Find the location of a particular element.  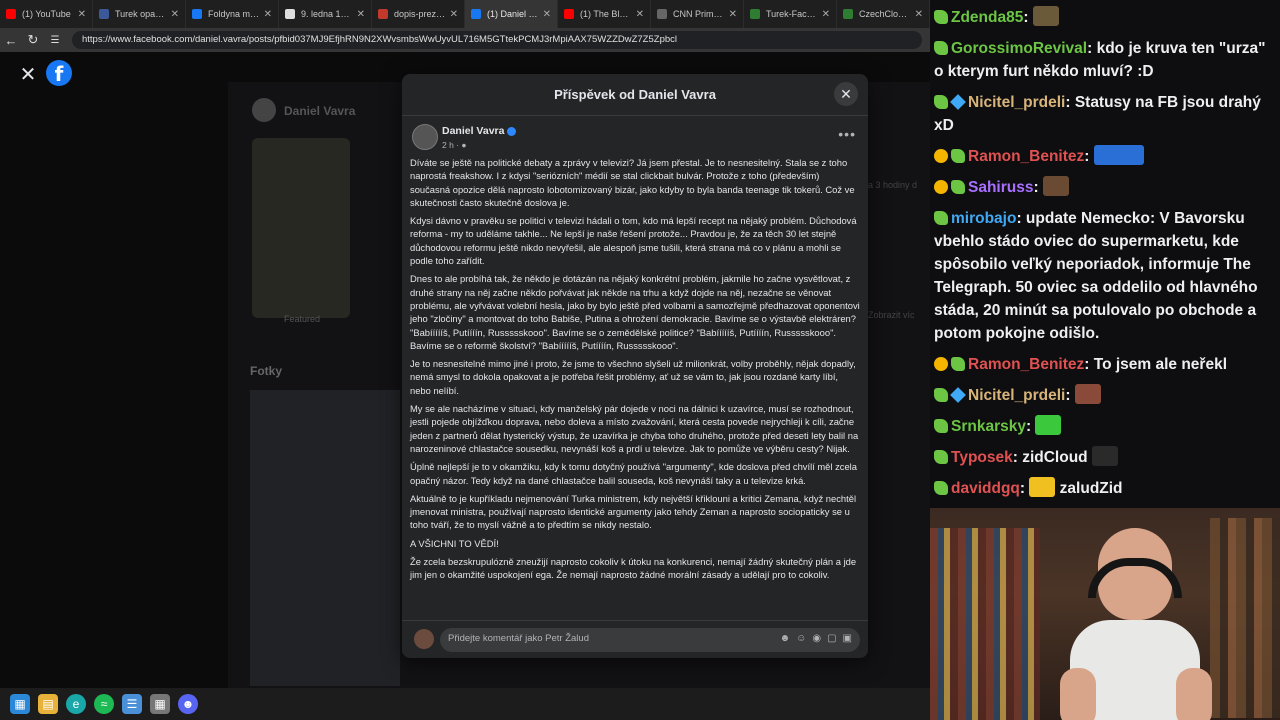

gif-icon: ▢ is located at coordinates (831, 638).